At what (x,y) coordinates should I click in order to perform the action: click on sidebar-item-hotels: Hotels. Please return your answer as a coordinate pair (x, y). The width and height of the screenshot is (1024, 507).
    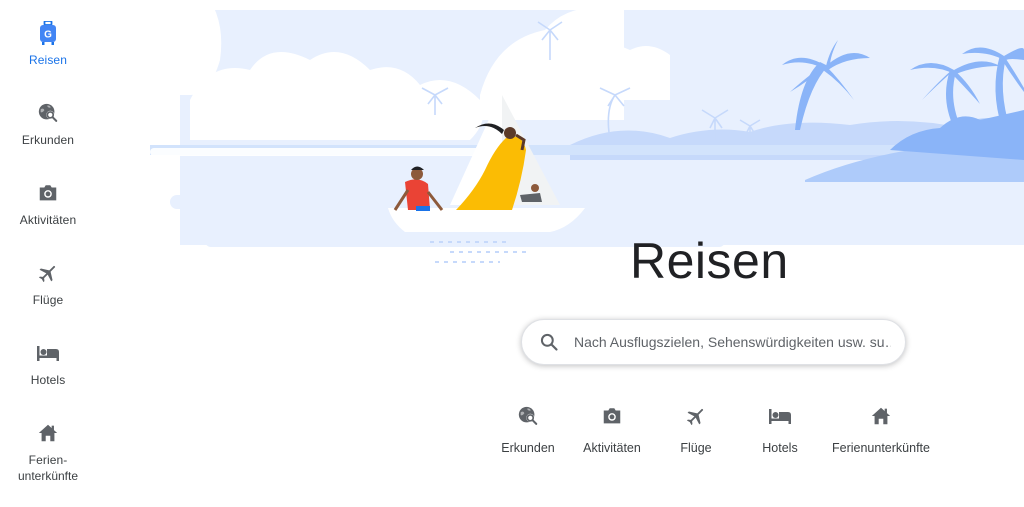
    Looking at the image, I should click on (48, 364).